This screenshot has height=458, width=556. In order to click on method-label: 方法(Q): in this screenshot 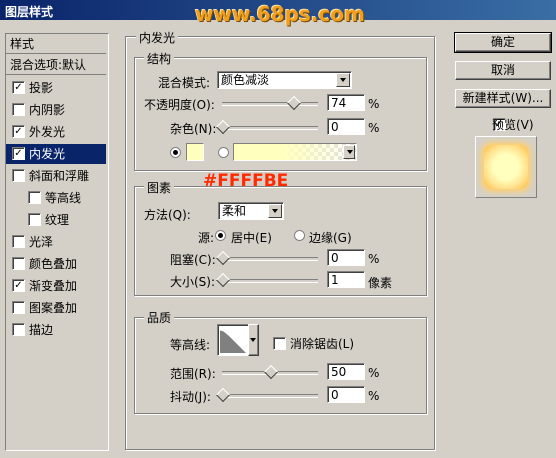, I will do `click(167, 215)`.